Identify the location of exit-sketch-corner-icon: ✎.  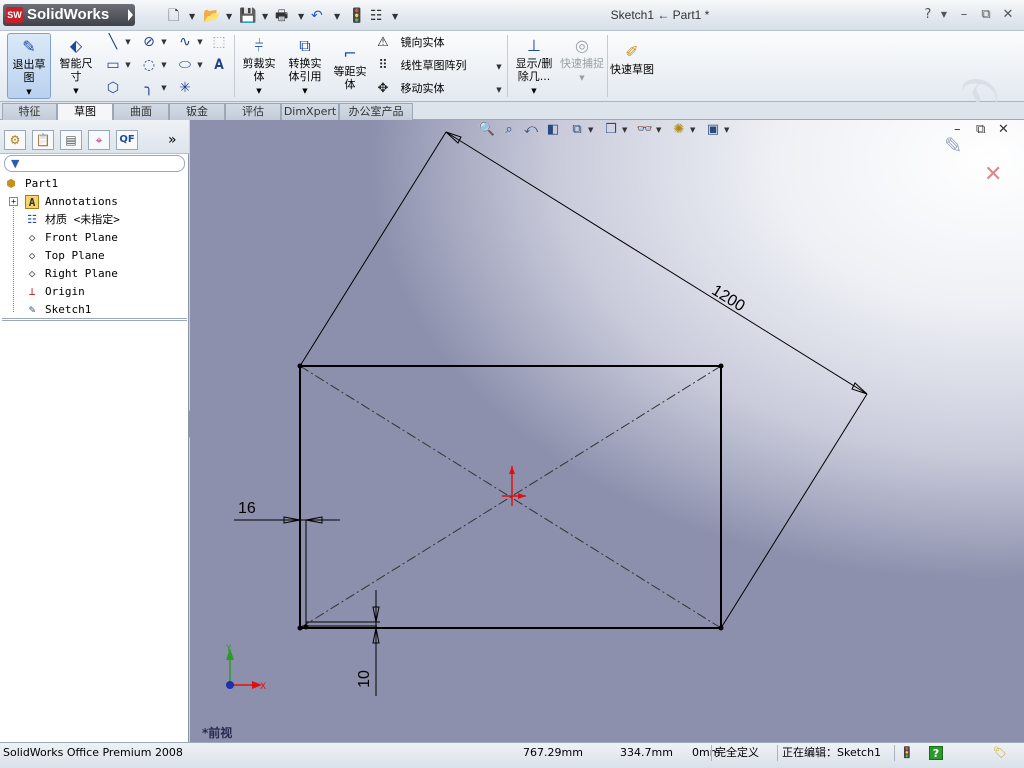
(953, 146).